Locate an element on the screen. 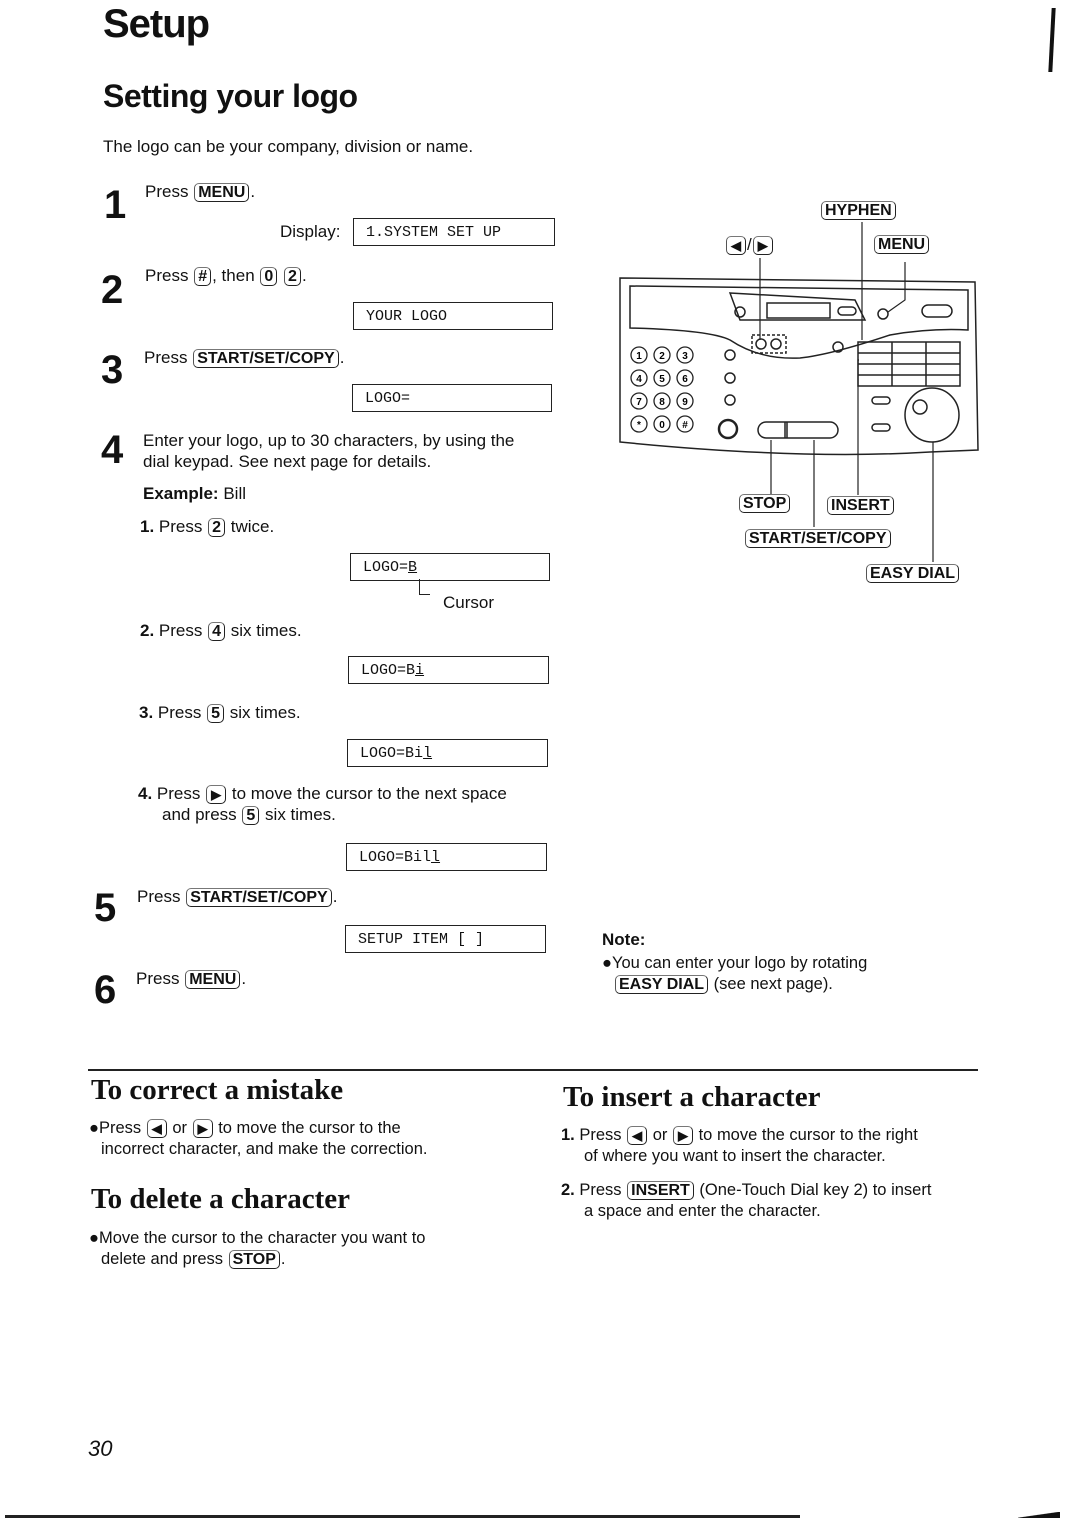  easy-dial-wheel is located at coordinates (932, 415).